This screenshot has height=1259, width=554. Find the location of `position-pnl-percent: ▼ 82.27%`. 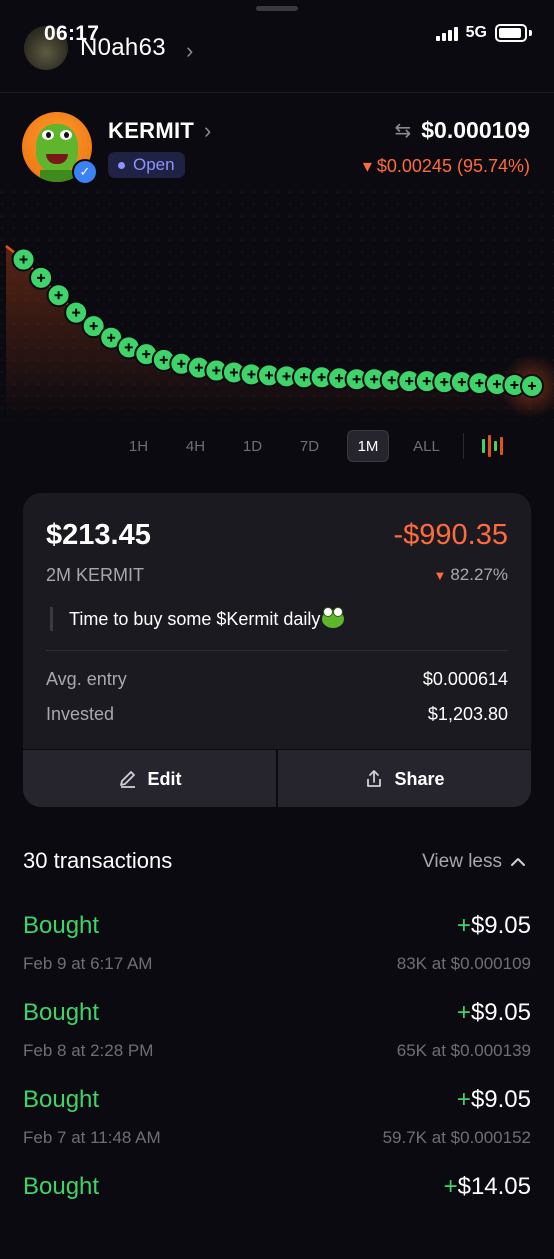

position-pnl-percent: ▼ 82.27% is located at coordinates (470, 575).